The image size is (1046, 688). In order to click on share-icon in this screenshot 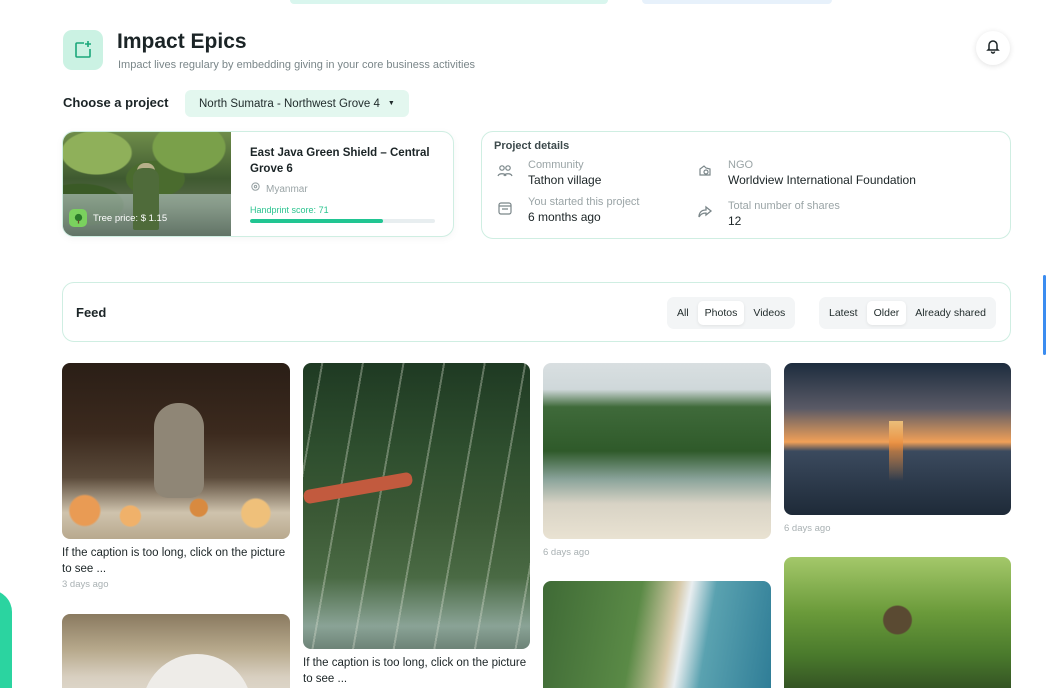, I will do `click(705, 212)`.